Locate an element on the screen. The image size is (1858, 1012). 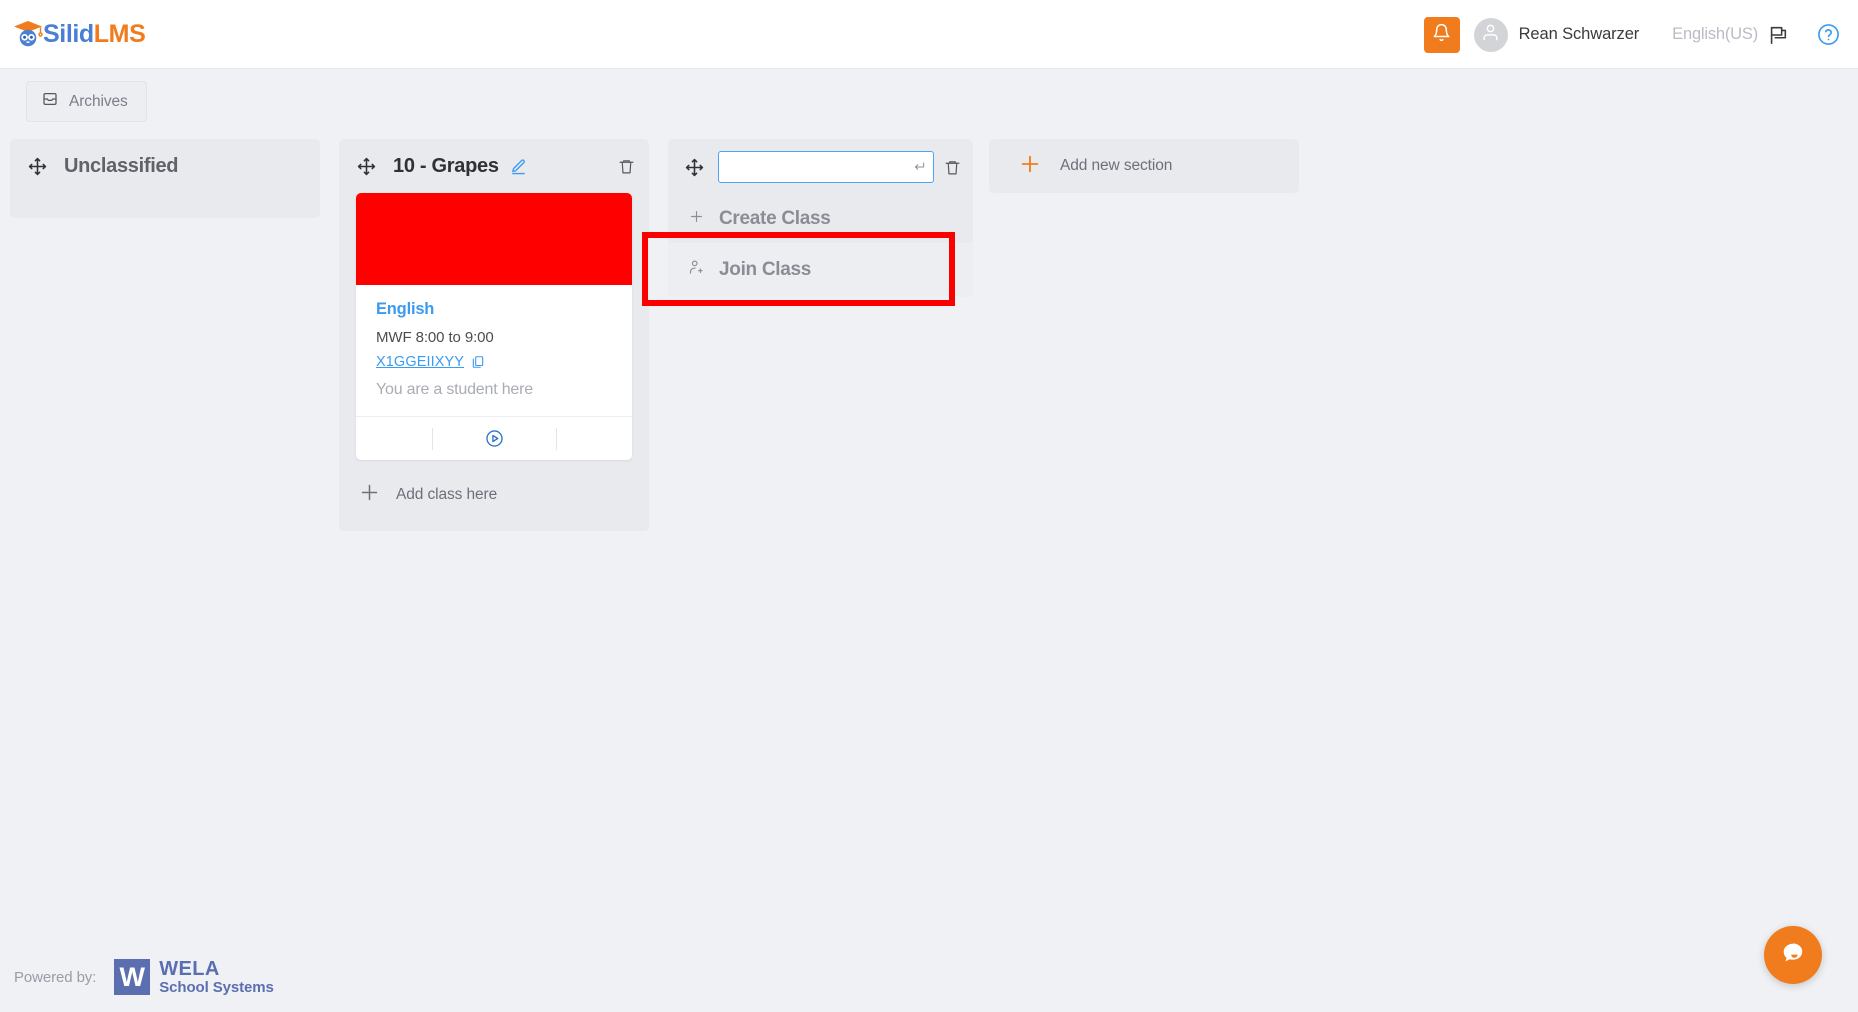
delete-section-grapes-button is located at coordinates (626, 166).